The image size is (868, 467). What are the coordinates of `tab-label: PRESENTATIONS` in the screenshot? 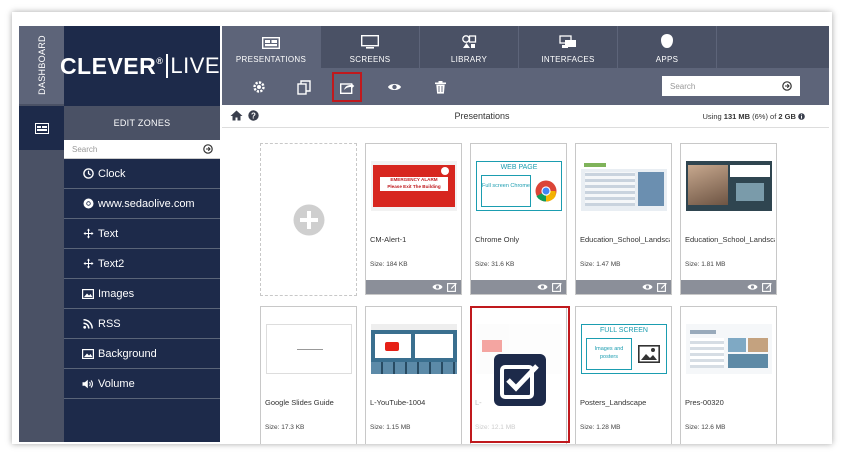 It's located at (271, 59).